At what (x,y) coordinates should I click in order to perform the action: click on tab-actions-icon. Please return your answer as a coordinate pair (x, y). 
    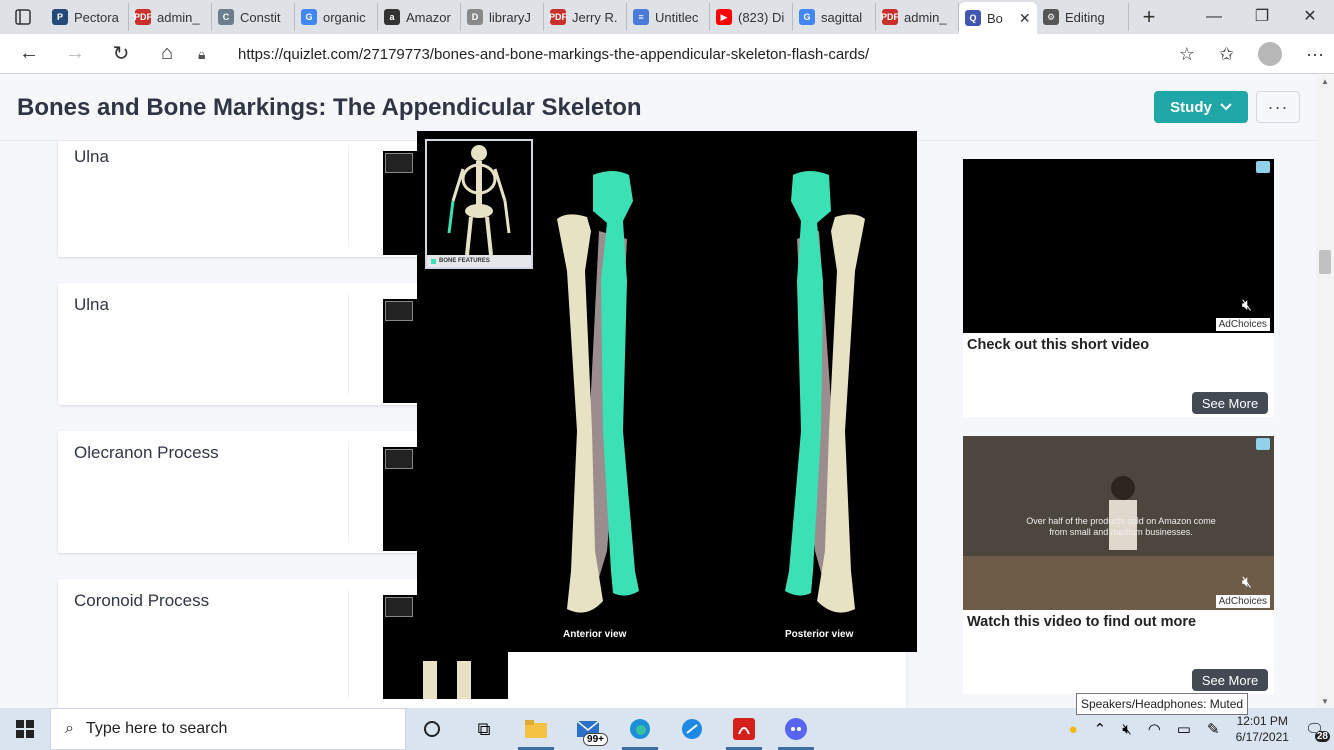
    Looking at the image, I should click on (23, 17).